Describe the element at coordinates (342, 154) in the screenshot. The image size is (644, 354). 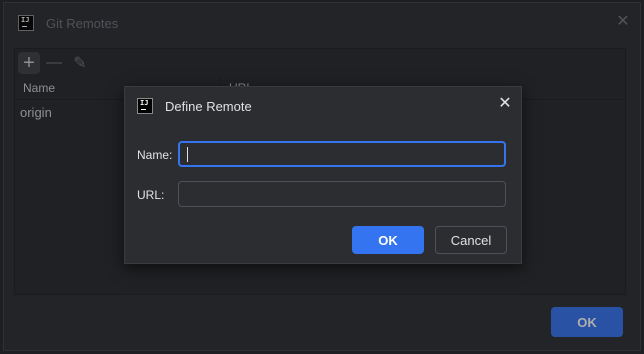
I see `name-input` at that location.